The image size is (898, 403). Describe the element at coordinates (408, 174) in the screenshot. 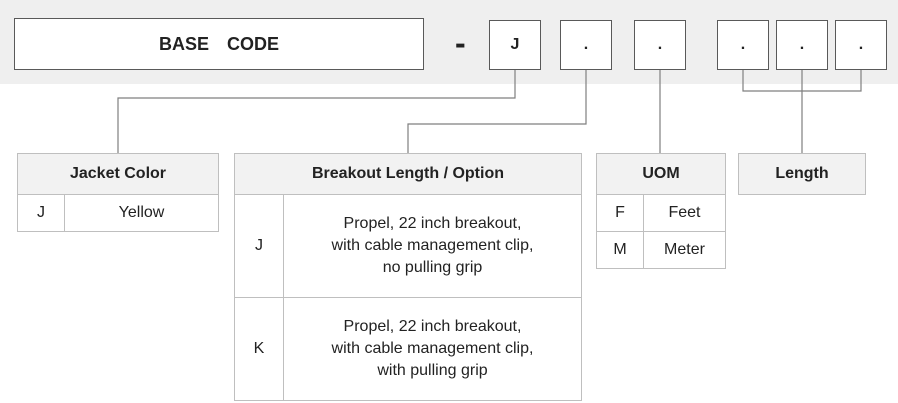

I see `breakout-header: Breakout Length / Option` at that location.